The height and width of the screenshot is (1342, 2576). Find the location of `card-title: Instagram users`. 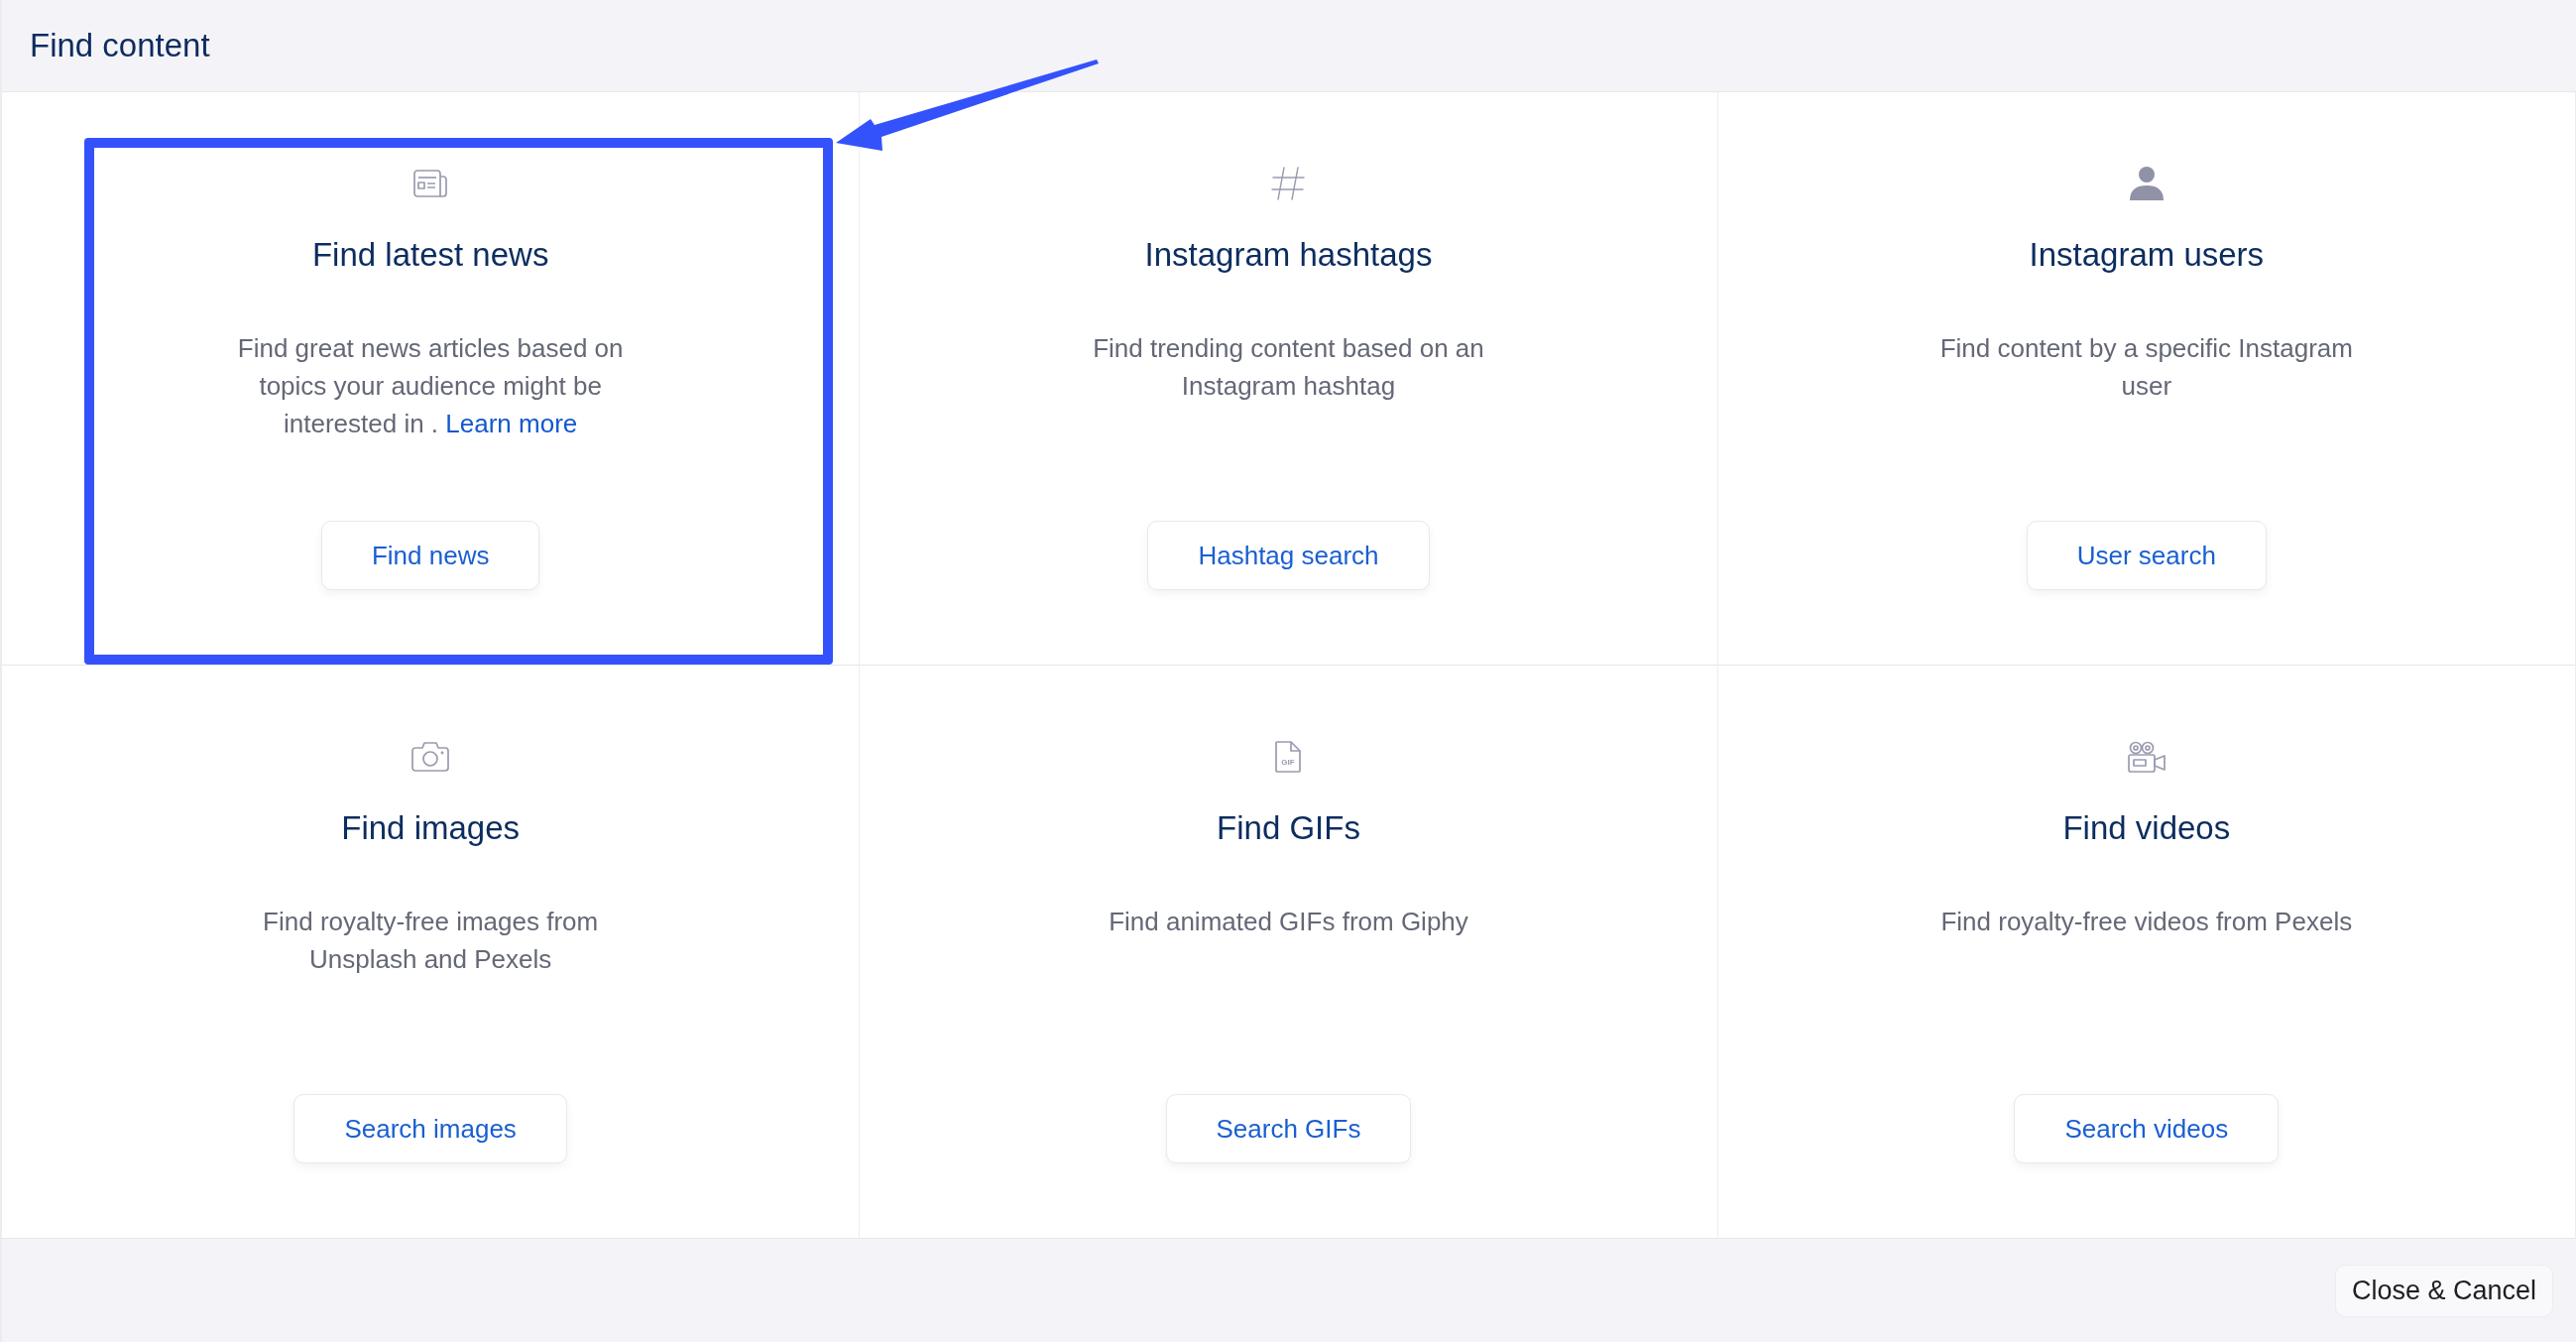

card-title: Instagram users is located at coordinates (2147, 255).